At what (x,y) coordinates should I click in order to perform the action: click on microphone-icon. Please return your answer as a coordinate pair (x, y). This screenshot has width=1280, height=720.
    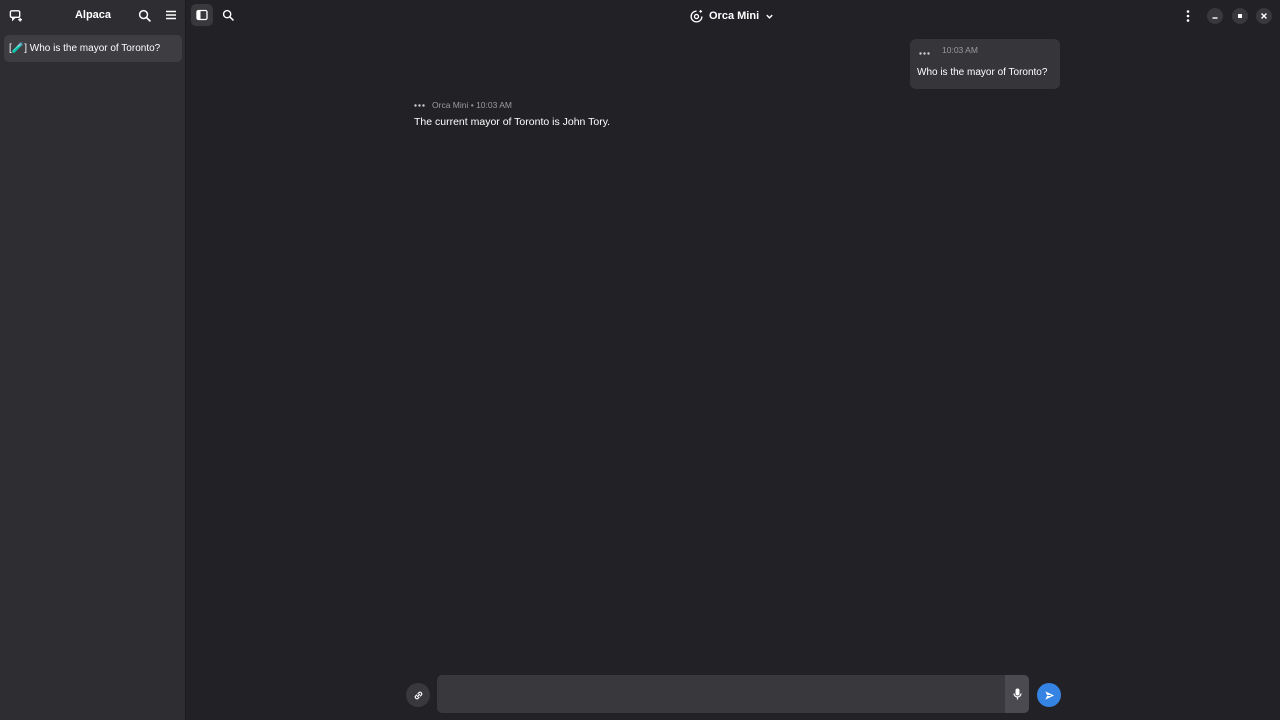
    Looking at the image, I should click on (1017, 694).